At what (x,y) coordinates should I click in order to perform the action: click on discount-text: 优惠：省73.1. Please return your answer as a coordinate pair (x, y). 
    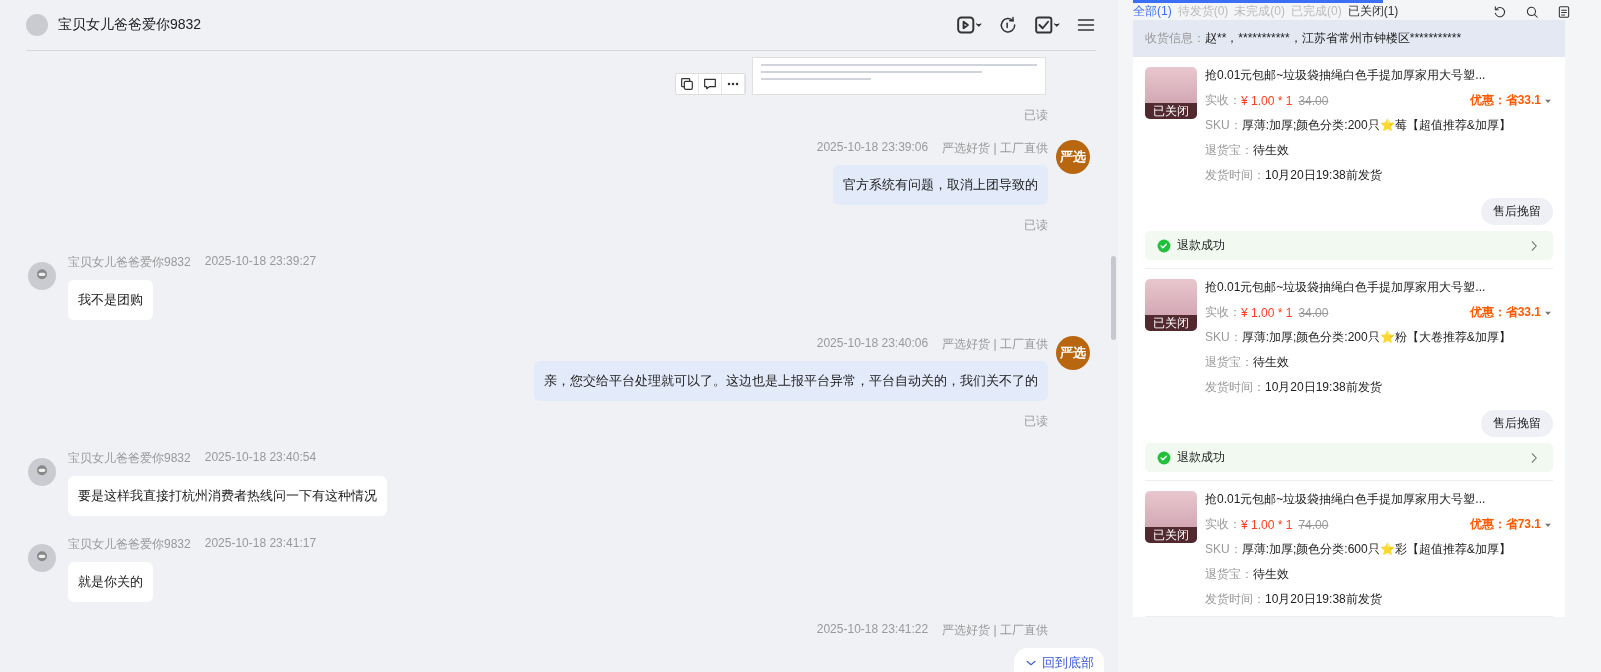
    Looking at the image, I should click on (1505, 524).